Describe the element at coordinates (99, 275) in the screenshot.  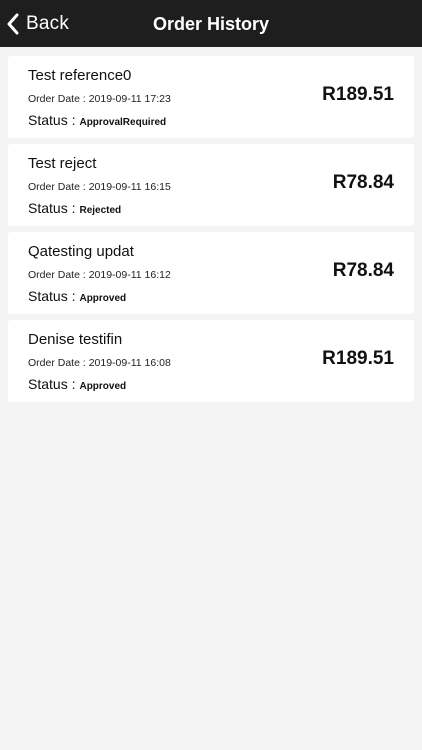
I see `order-date: Order Date : 2019-09-11 16:12` at that location.